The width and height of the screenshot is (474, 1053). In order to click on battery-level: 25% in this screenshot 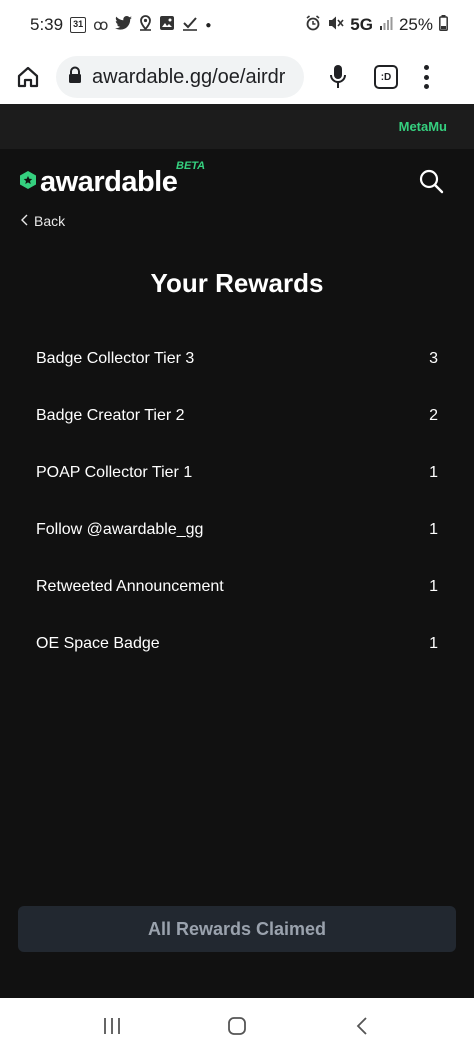, I will do `click(415, 24)`.